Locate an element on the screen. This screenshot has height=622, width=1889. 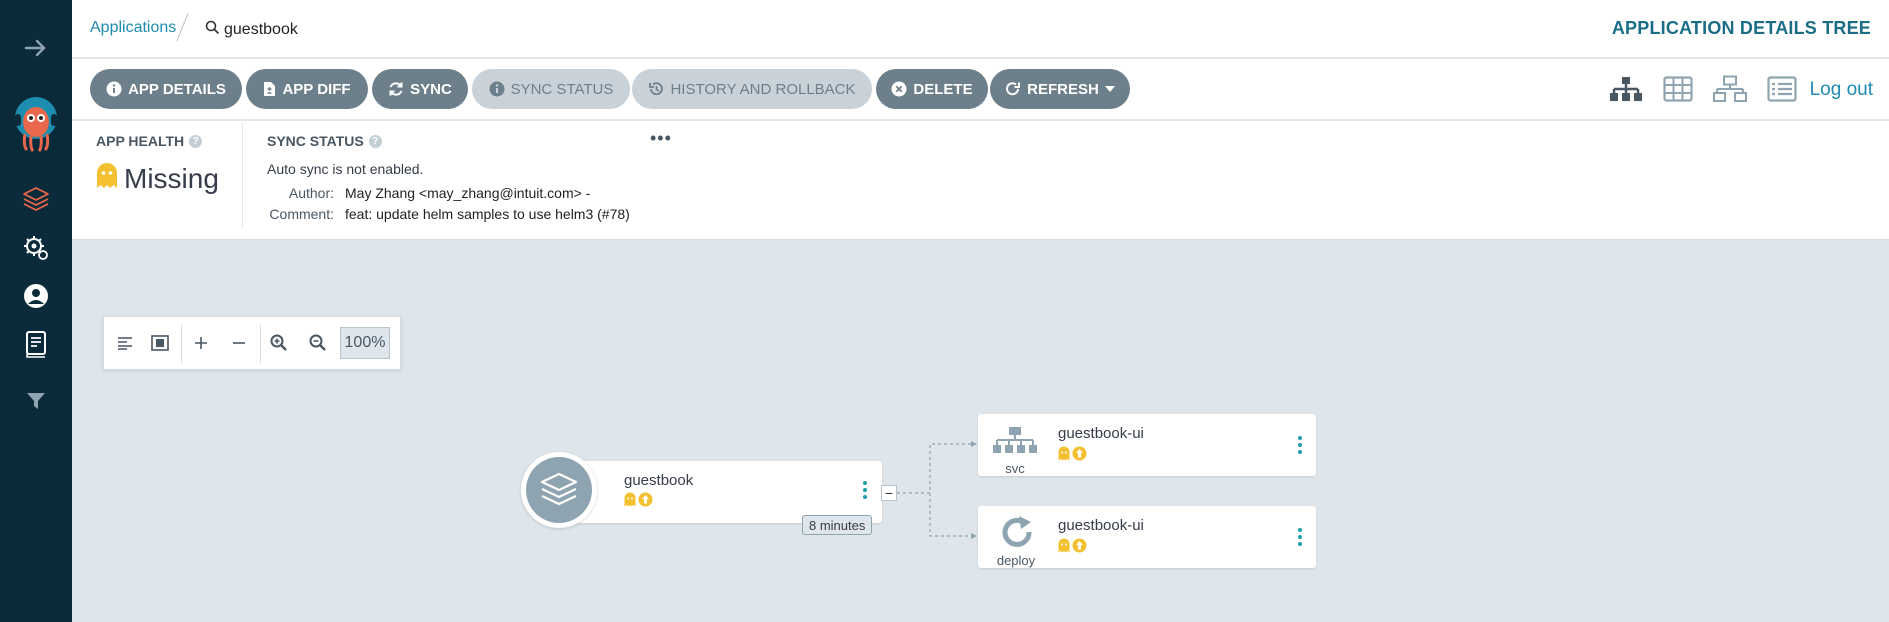
app-node-status is located at coordinates (638, 499).